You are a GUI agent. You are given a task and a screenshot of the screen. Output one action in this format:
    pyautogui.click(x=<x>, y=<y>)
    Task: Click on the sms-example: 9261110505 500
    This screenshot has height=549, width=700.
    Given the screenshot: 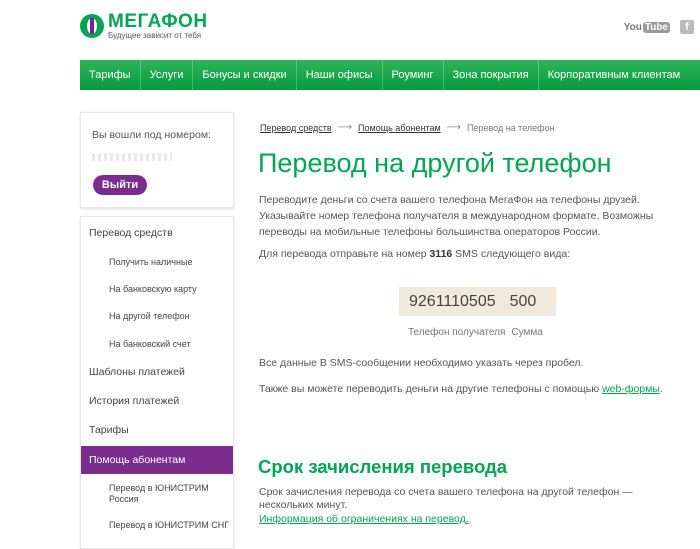 What is the action you would take?
    pyautogui.click(x=477, y=301)
    